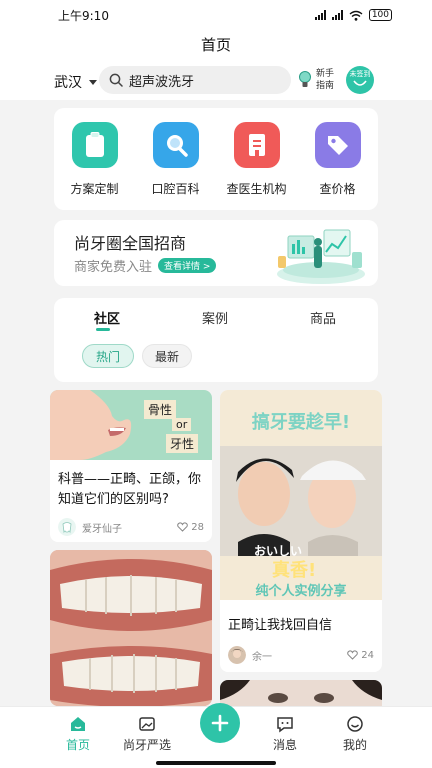 The height and width of the screenshot is (768, 432). Describe the element at coordinates (280, 625) in the screenshot. I see `post-title: 正畸让我找回自信` at that location.